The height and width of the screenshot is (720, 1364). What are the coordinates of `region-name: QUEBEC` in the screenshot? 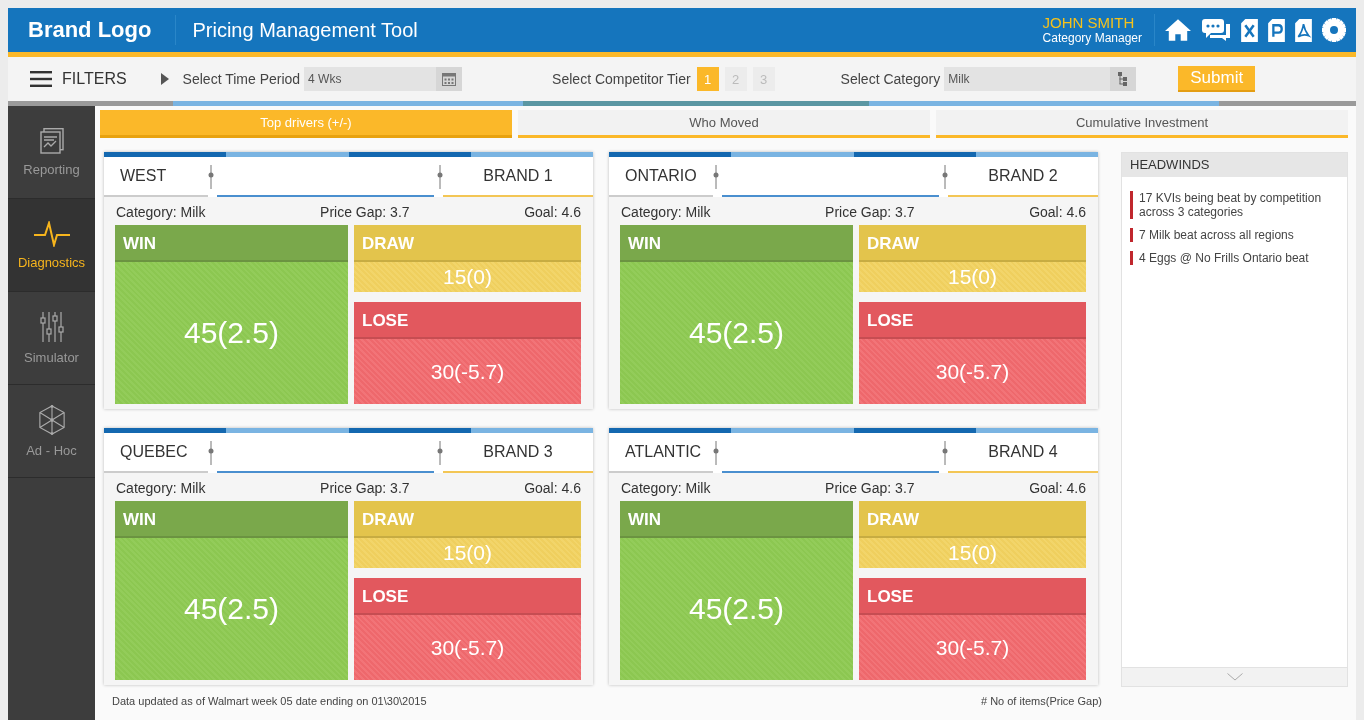 It's located at (156, 453).